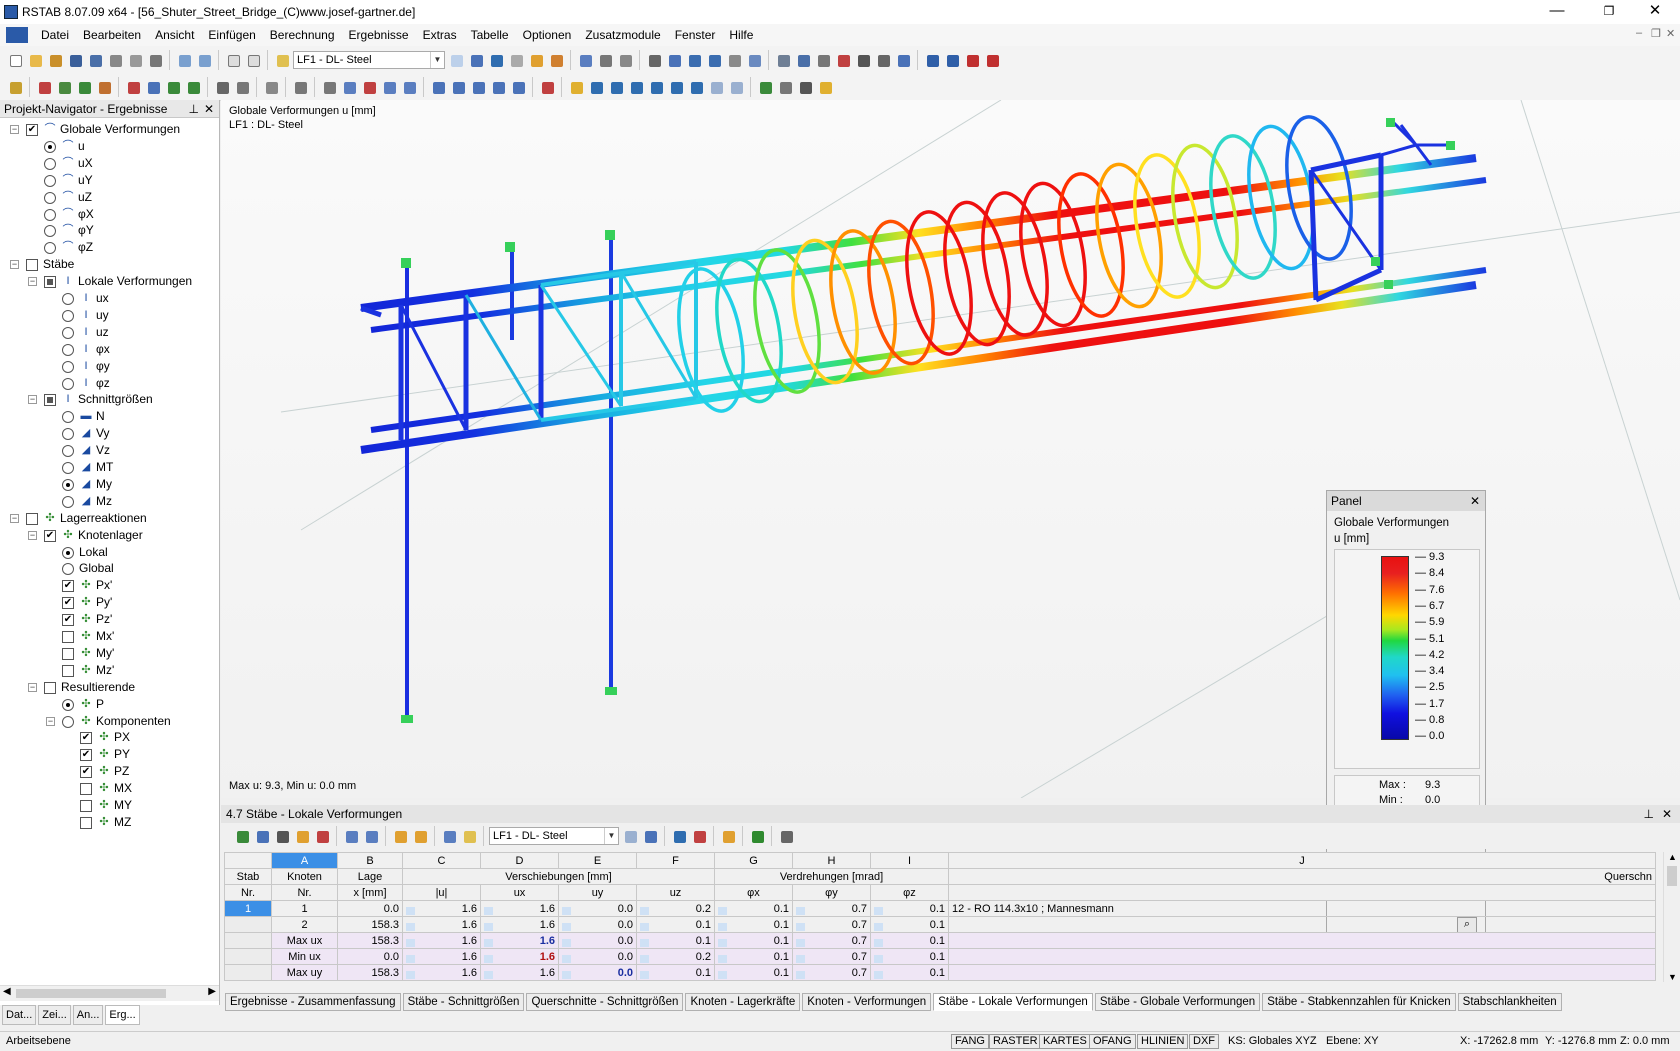  Describe the element at coordinates (153, 87) in the screenshot. I see `load-member-icon` at that location.